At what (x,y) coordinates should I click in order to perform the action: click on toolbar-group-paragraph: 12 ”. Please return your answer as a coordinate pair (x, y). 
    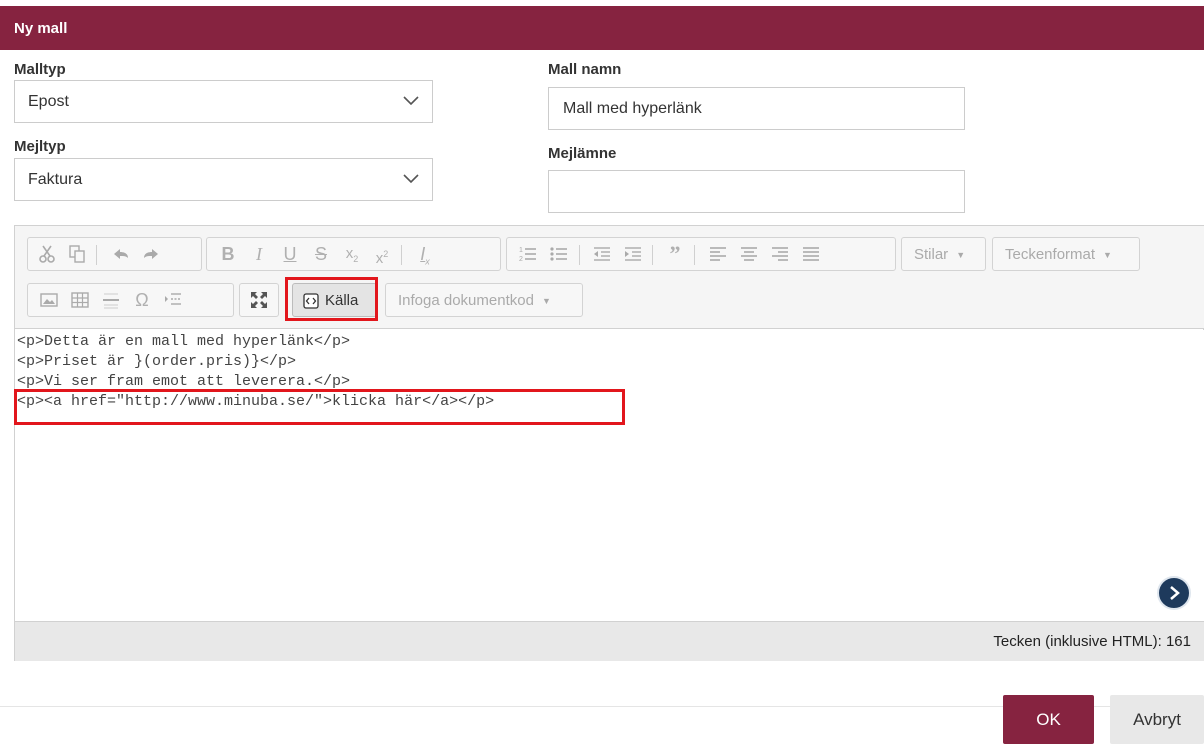
    Looking at the image, I should click on (701, 254).